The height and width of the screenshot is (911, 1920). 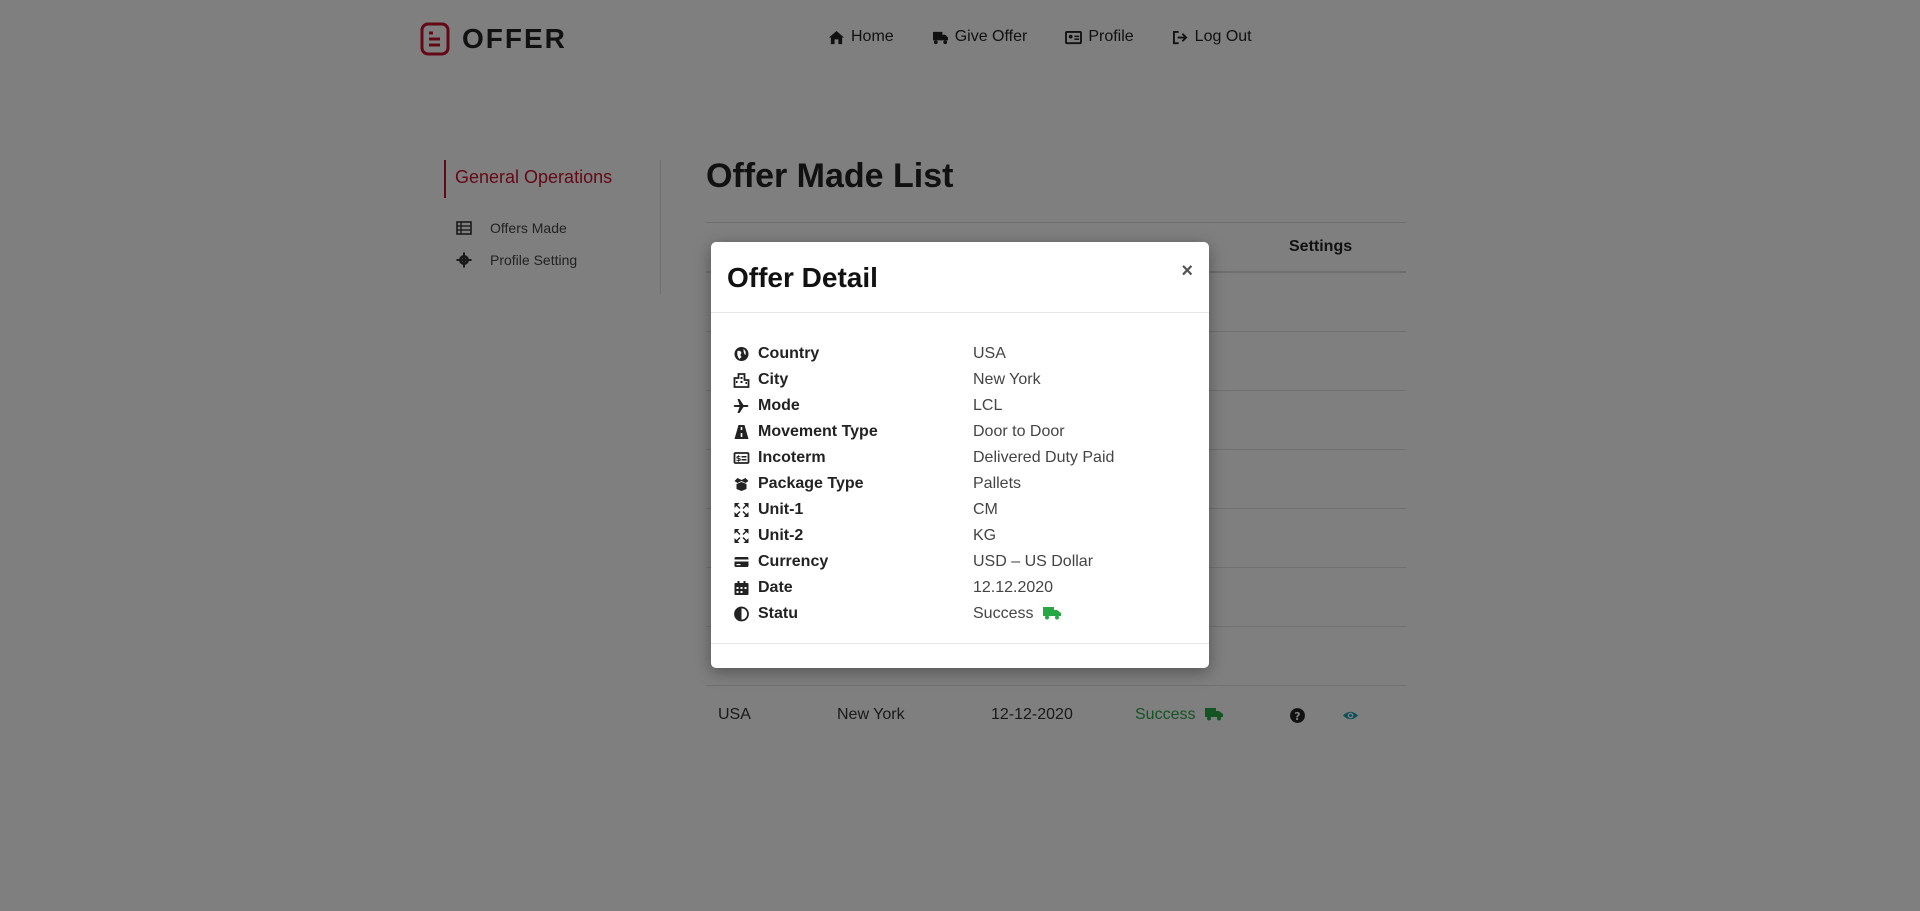 What do you see at coordinates (741, 562) in the screenshot?
I see `credit-card-icon` at bounding box center [741, 562].